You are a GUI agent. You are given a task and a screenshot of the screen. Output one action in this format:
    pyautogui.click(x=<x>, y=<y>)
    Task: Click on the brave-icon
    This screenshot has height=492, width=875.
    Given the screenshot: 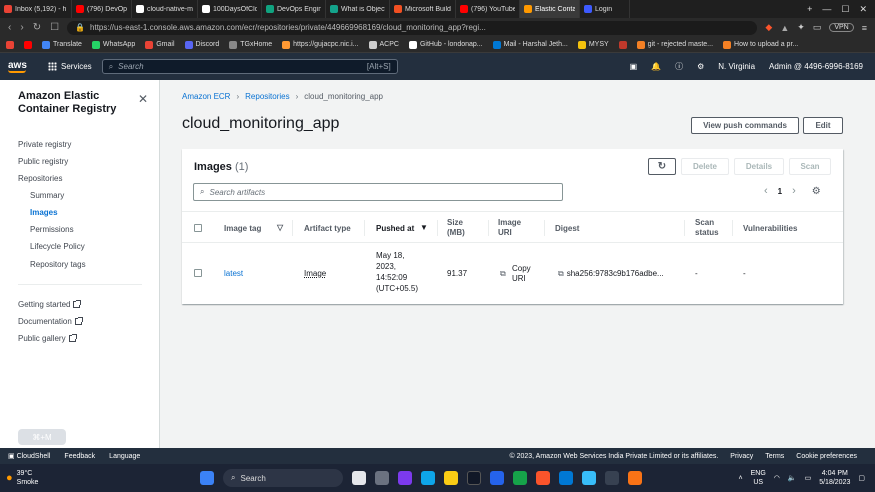 What is the action you would take?
    pyautogui.click(x=543, y=478)
    